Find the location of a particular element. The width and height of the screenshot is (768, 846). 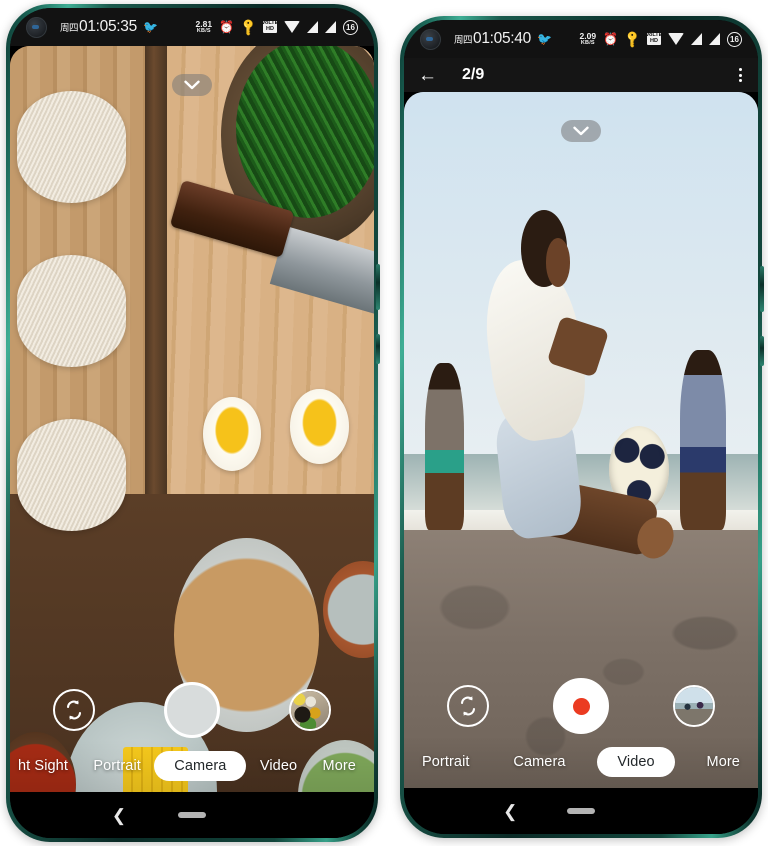

network-speed-indicator: 2.81 KB/S is located at coordinates (204, 27).